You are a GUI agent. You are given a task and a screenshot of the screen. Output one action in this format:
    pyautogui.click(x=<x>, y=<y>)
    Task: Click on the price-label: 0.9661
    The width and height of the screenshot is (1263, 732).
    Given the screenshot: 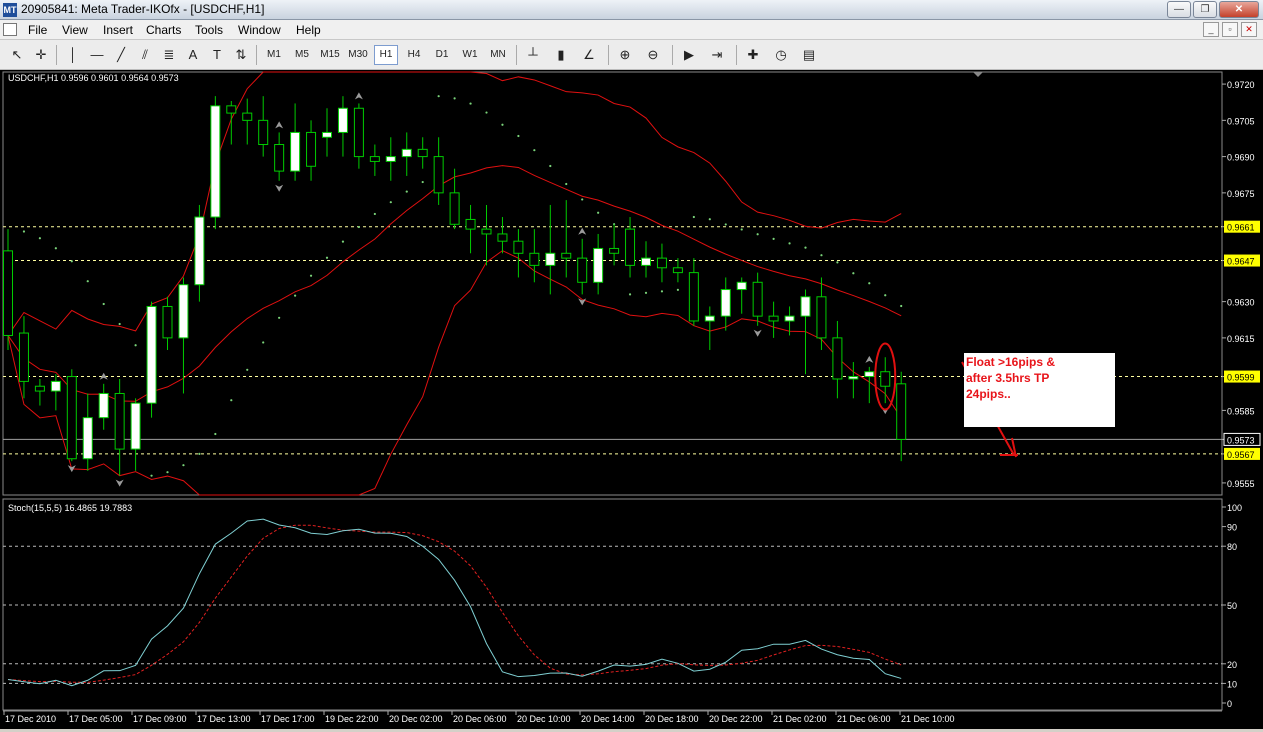 What is the action you would take?
    pyautogui.click(x=1241, y=228)
    